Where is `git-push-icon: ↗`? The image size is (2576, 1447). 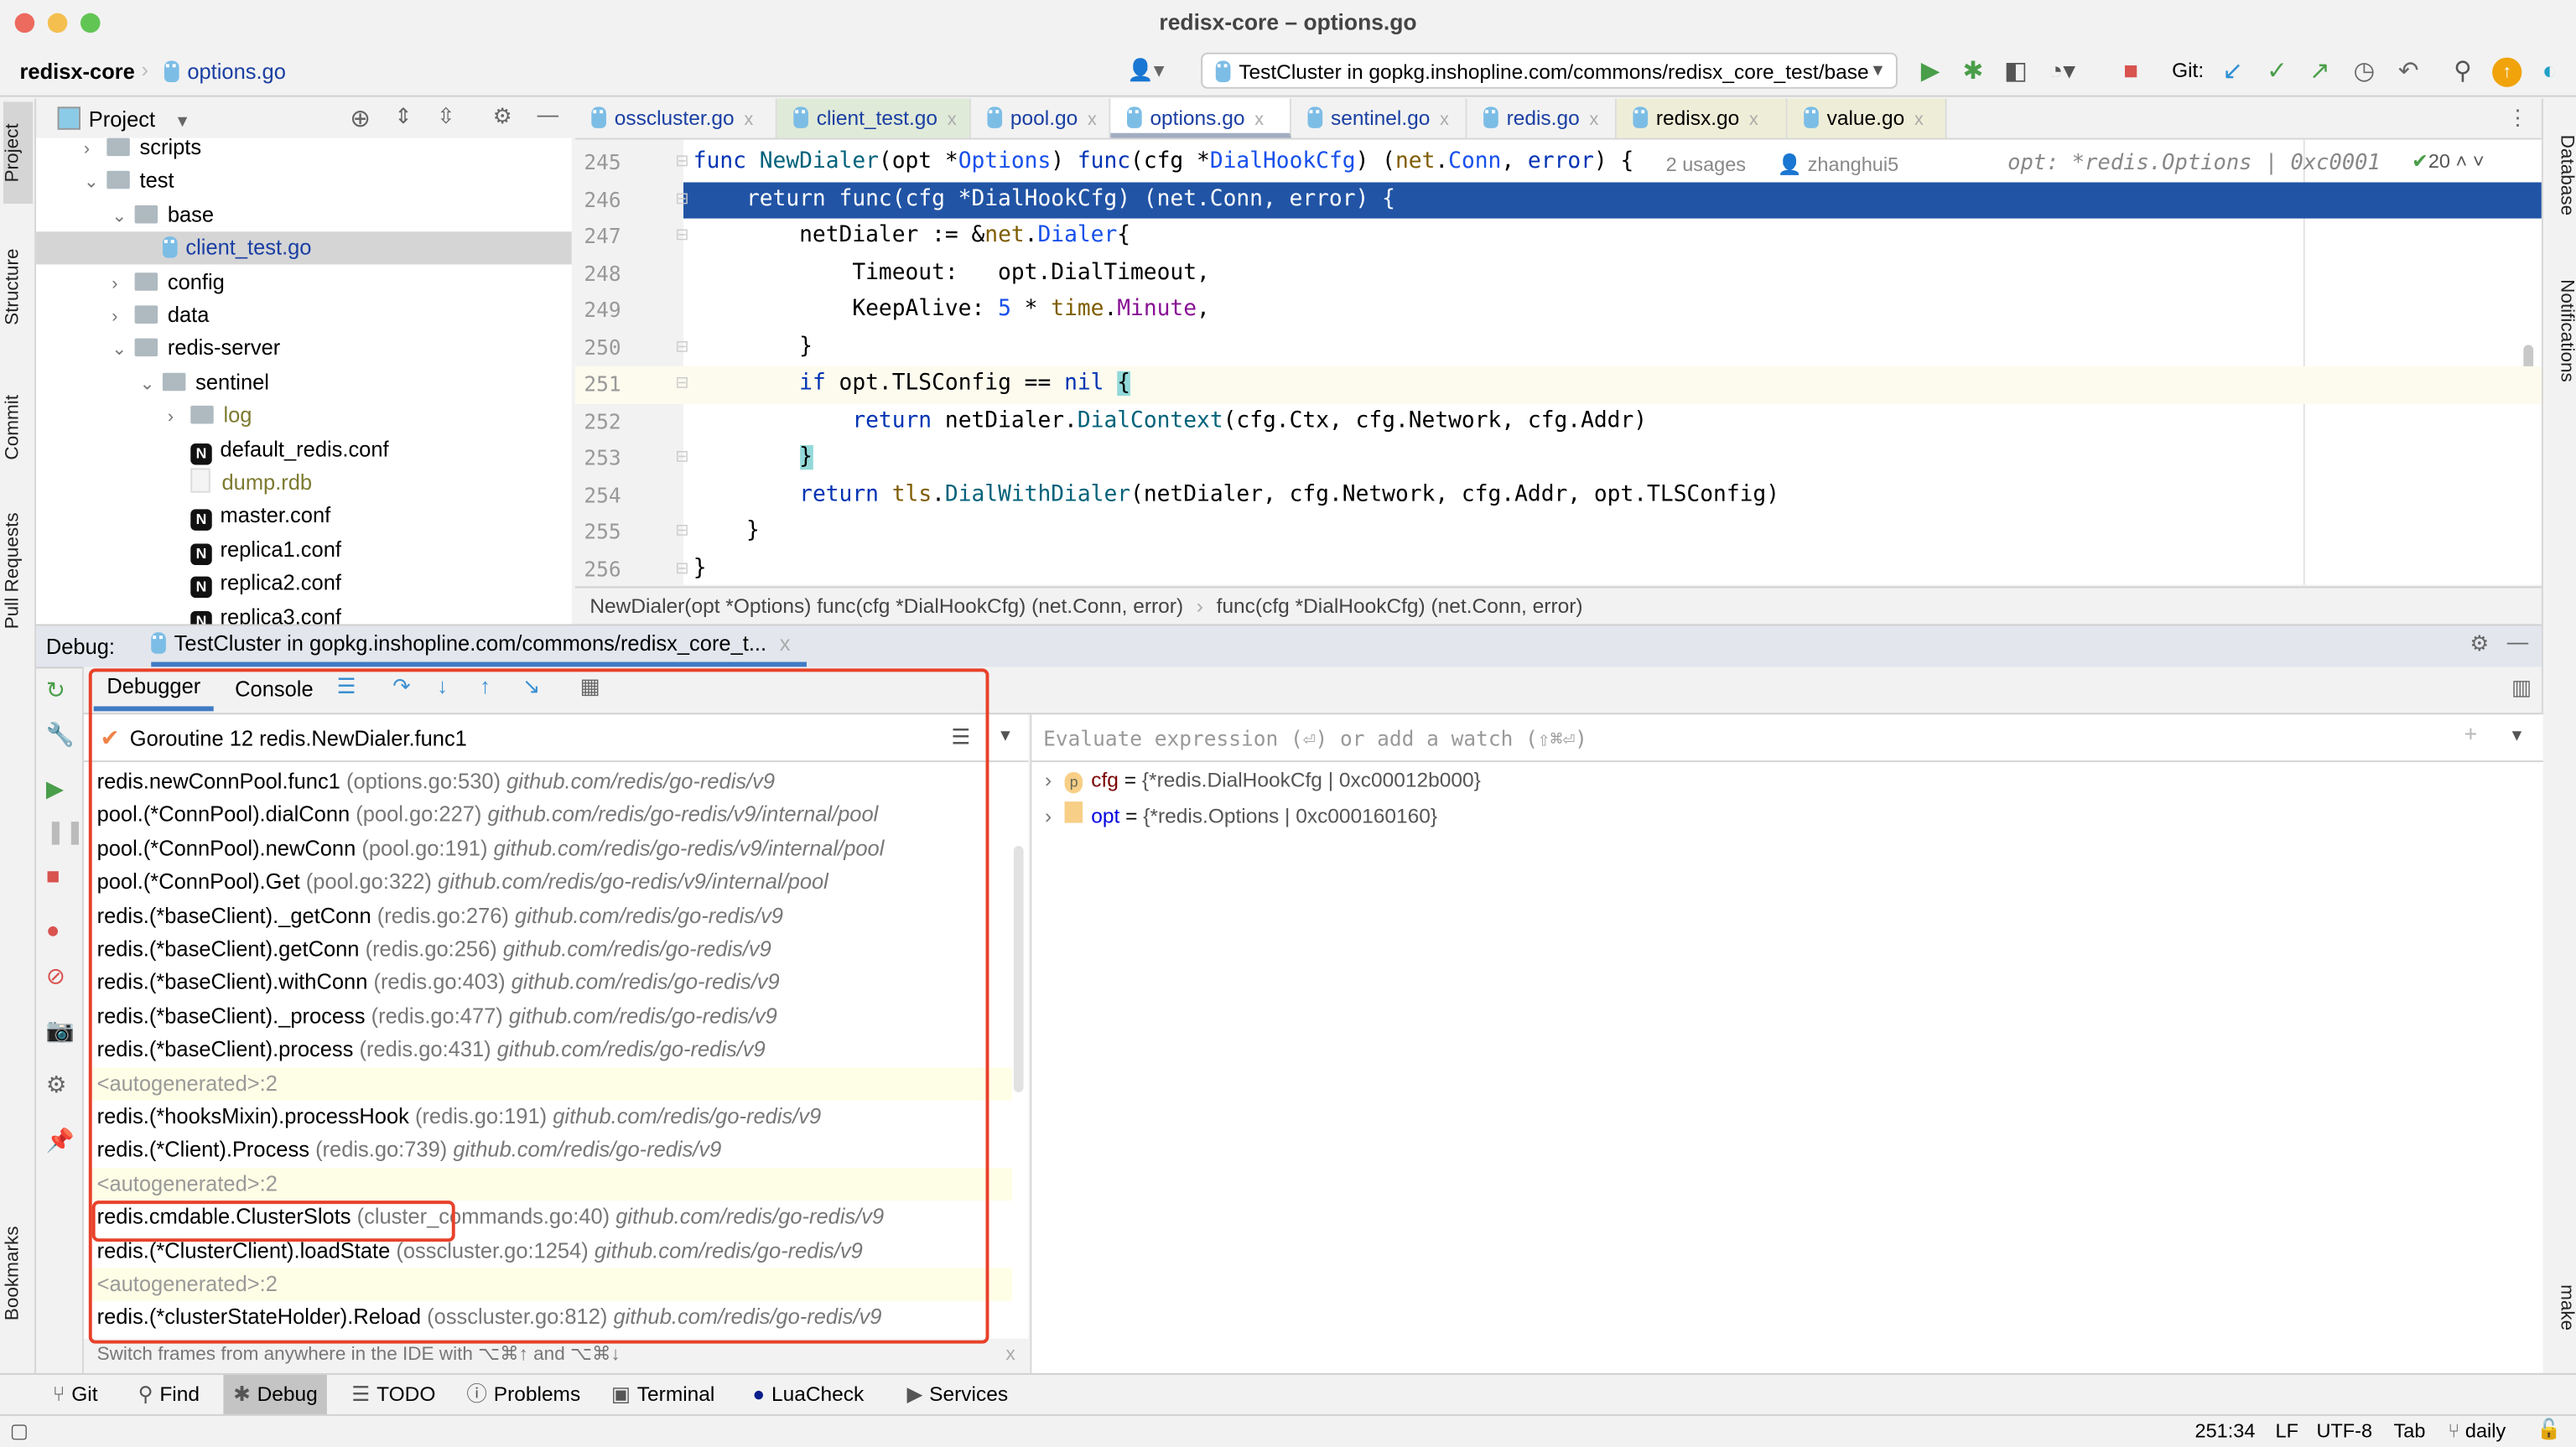
git-push-icon: ↗ is located at coordinates (2319, 72).